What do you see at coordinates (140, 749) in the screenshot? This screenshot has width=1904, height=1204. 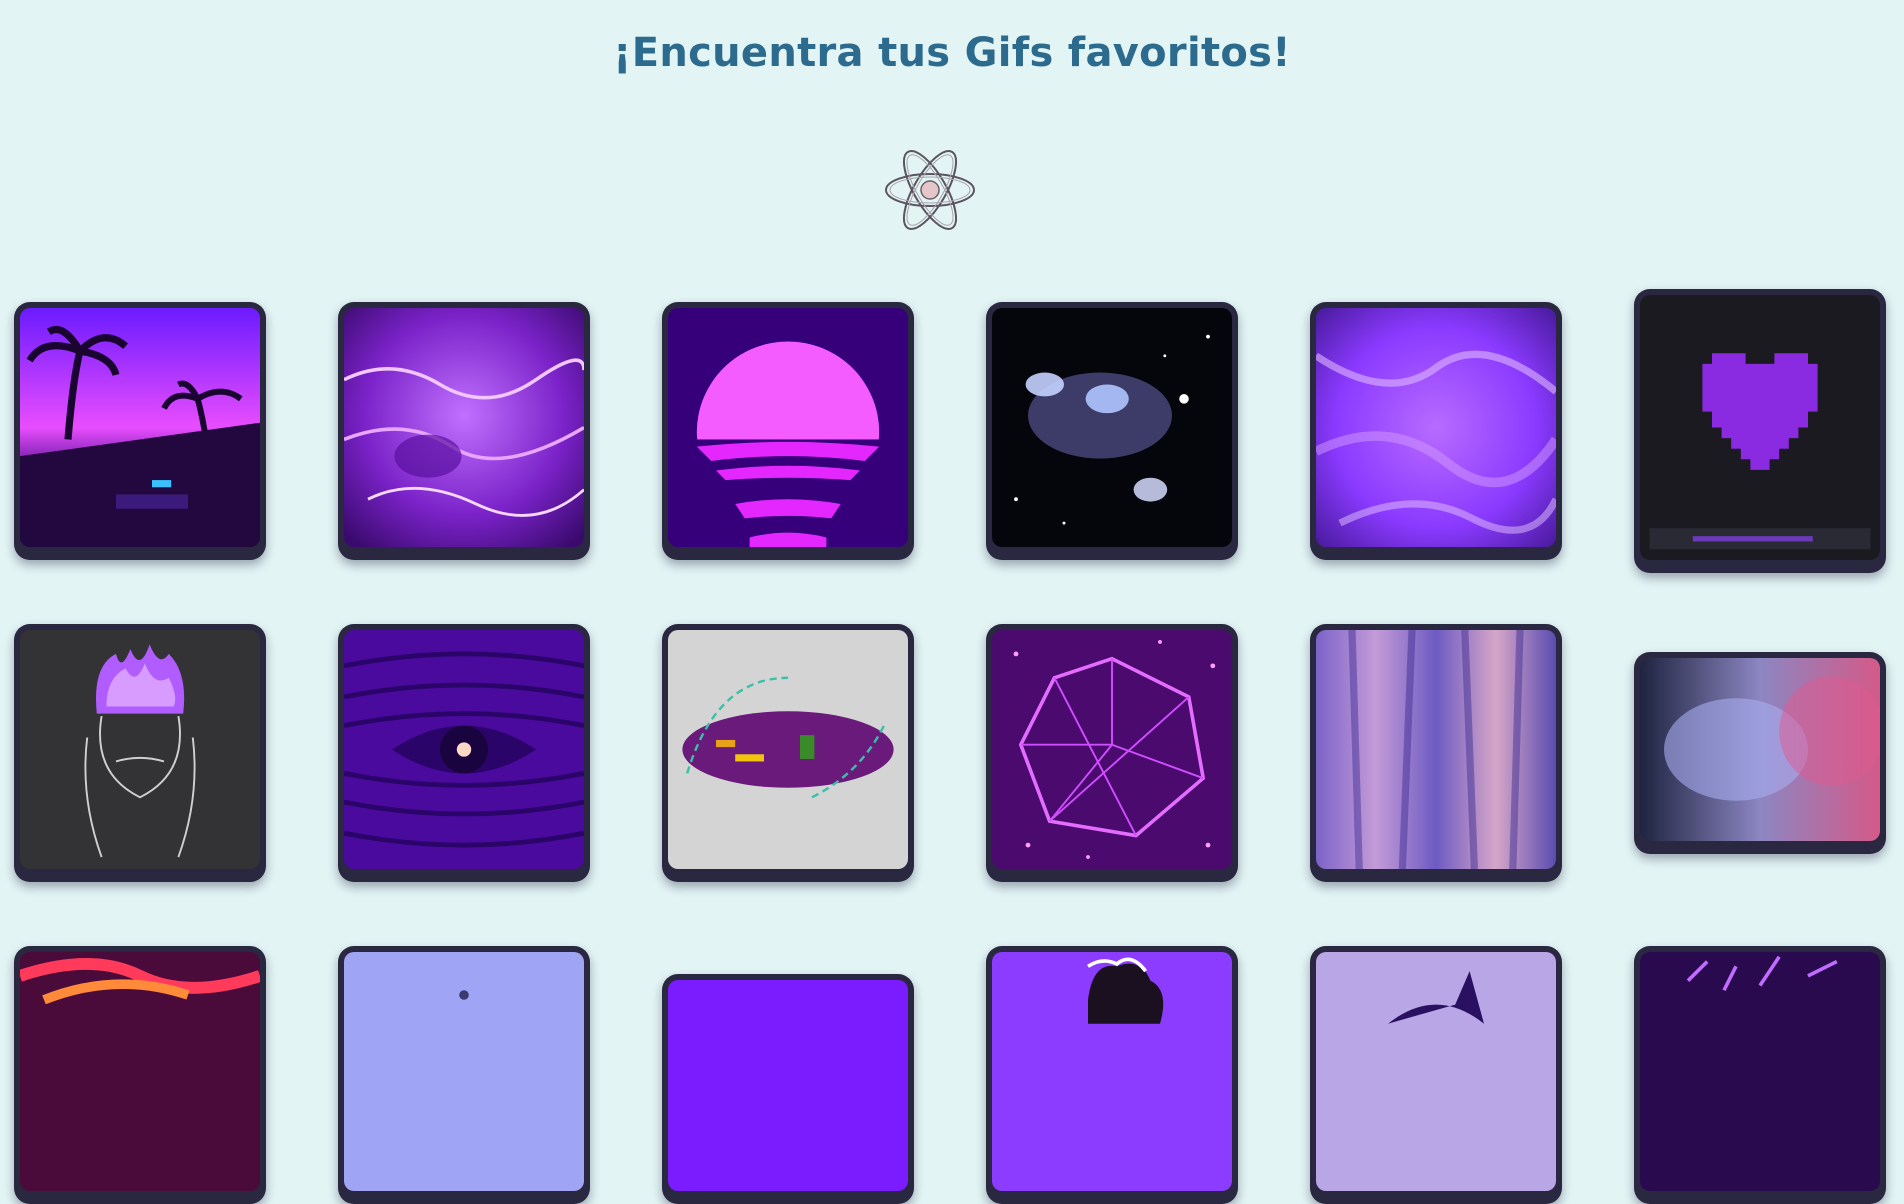 I see `gif-burning-head` at bounding box center [140, 749].